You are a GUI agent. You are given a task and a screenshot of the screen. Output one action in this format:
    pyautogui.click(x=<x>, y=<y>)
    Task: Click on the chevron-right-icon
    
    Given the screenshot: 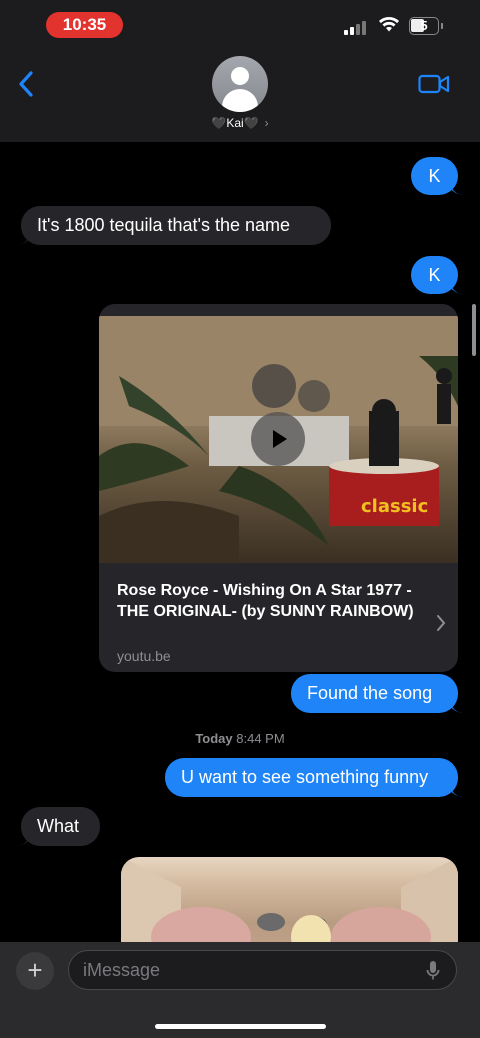 What is the action you would take?
    pyautogui.click(x=441, y=623)
    